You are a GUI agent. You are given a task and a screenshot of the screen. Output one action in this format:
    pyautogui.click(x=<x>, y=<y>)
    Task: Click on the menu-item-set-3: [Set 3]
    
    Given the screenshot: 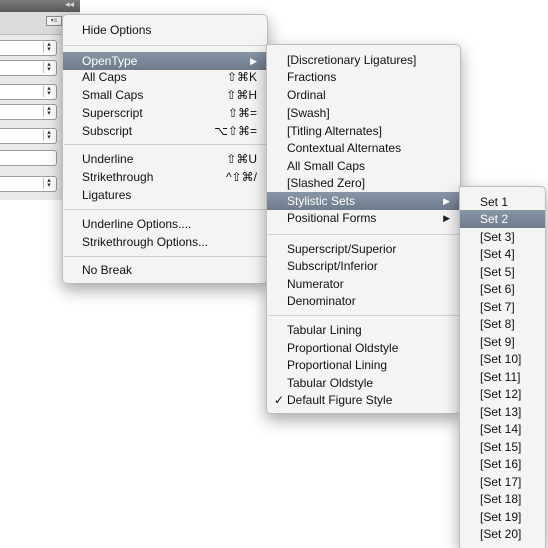 What is the action you would take?
    pyautogui.click(x=502, y=237)
    